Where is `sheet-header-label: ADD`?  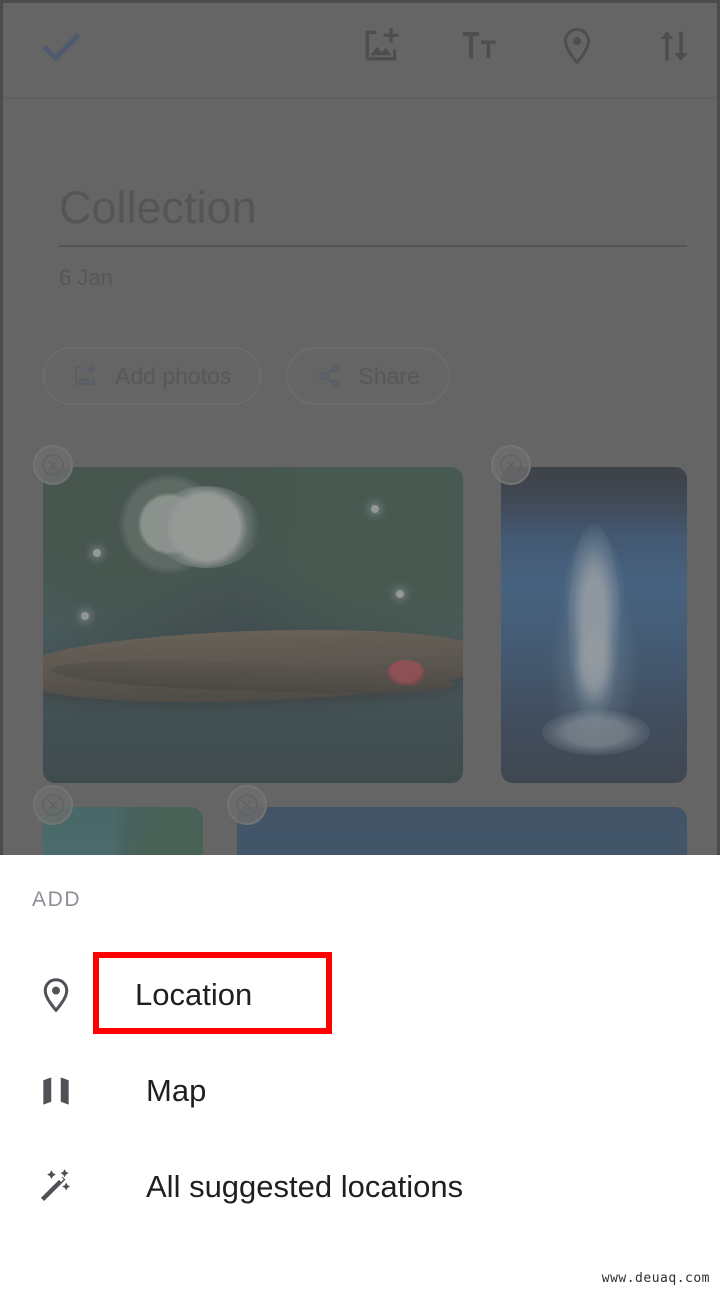 sheet-header-label: ADD is located at coordinates (57, 899).